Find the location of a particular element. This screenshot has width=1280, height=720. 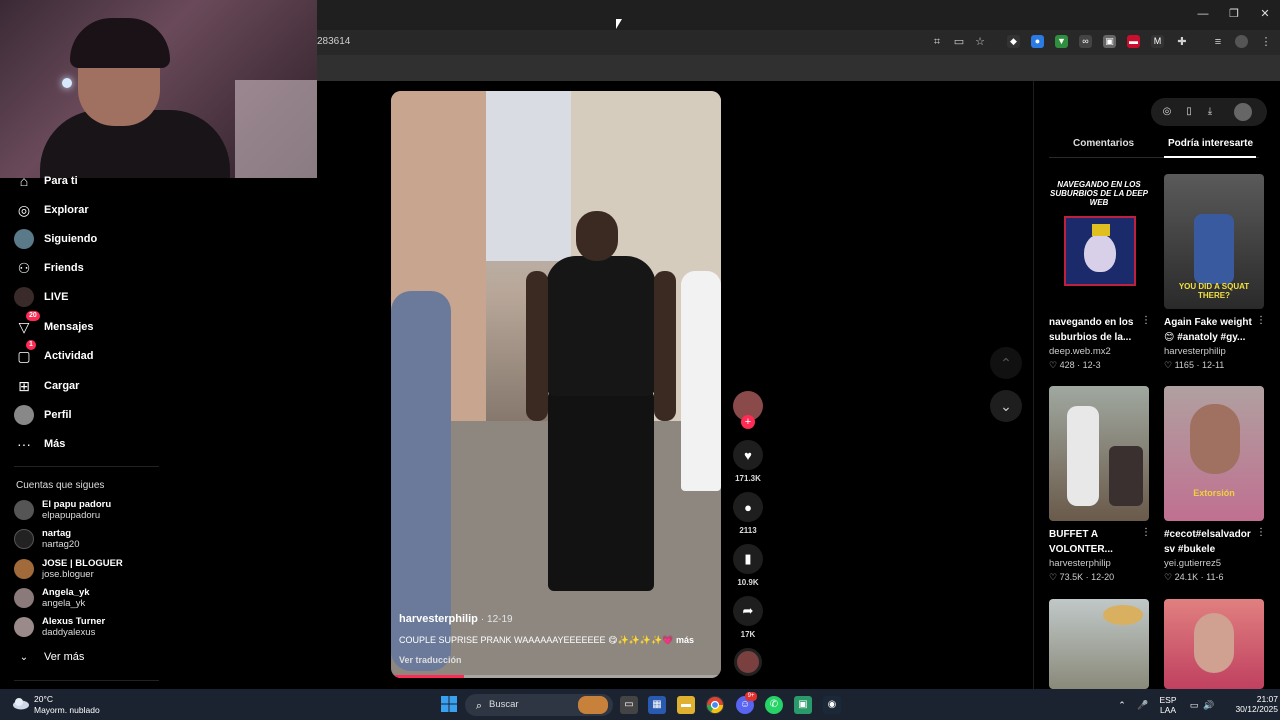

activity-badge: 1 is located at coordinates (31, 345).